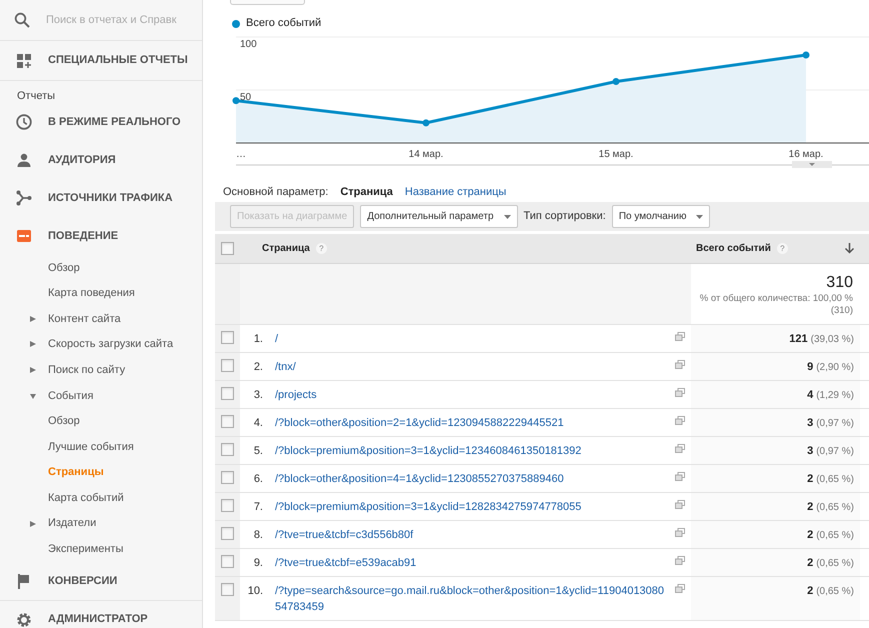 This screenshot has height=628, width=869. What do you see at coordinates (267, 2) in the screenshot?
I see `date-range-button` at bounding box center [267, 2].